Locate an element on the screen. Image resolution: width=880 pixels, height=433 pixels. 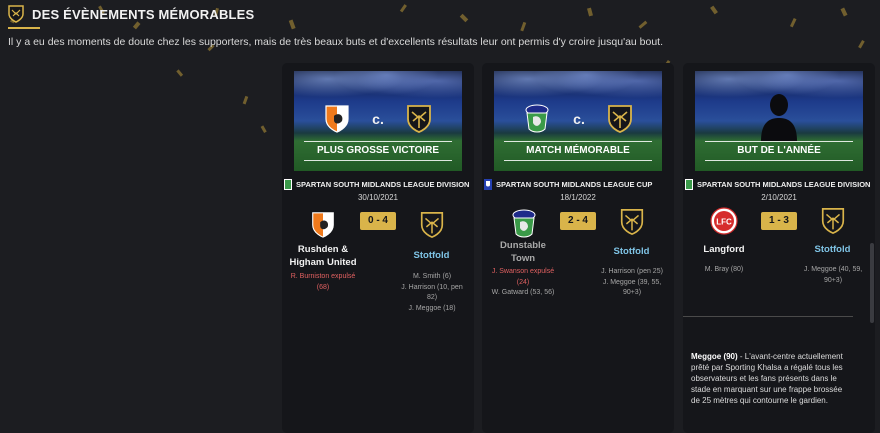
competition-name: SPARTAN SOUTH MIDLANDS LEAGUE CUP is located at coordinates (574, 184).